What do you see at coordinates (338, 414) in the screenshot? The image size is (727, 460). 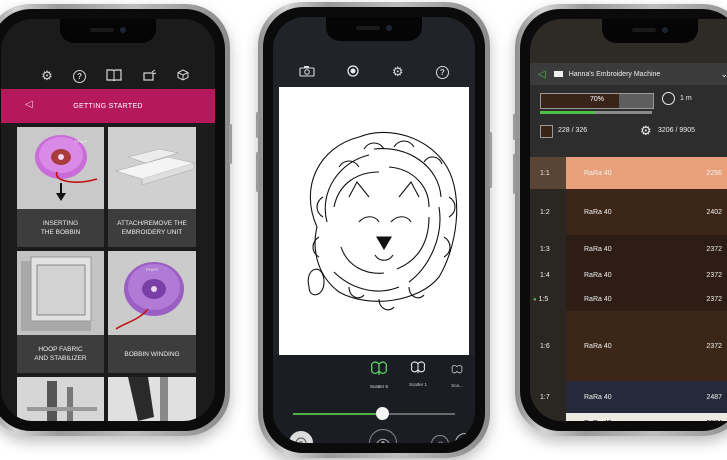 I see `slider-fill` at bounding box center [338, 414].